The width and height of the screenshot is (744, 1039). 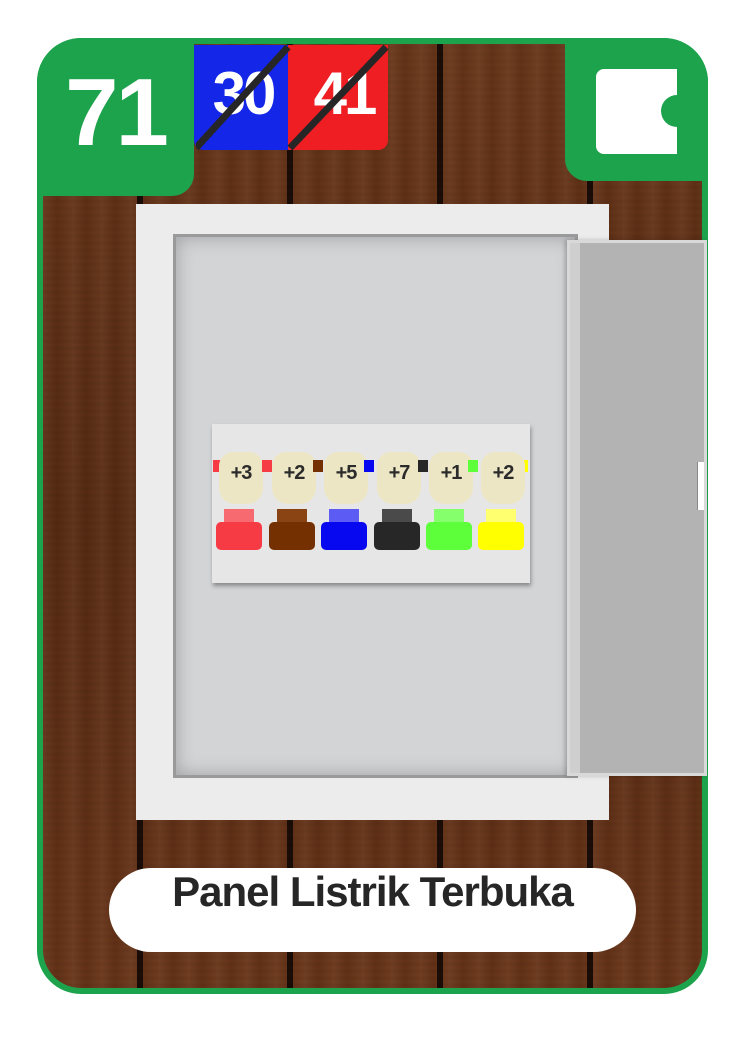 What do you see at coordinates (241, 473) in the screenshot?
I see `breaker-label: +3` at bounding box center [241, 473].